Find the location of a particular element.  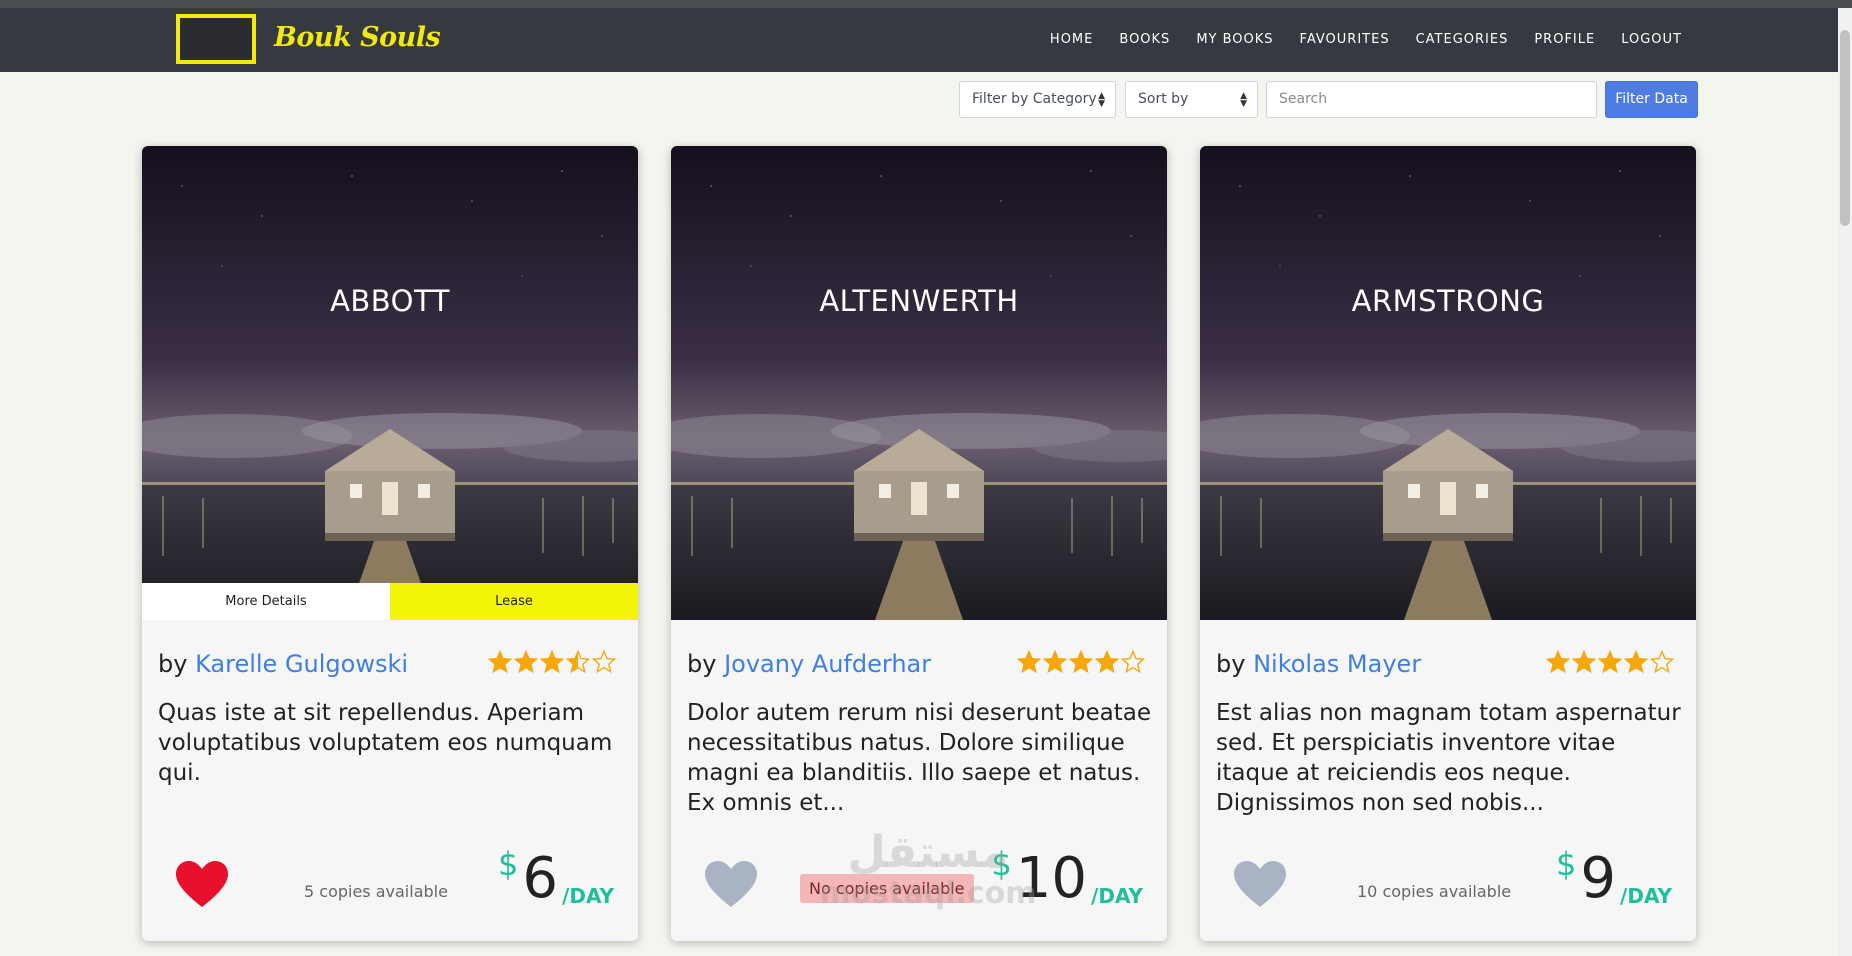

nav-categories: CATEGORIES is located at coordinates (1462, 39).